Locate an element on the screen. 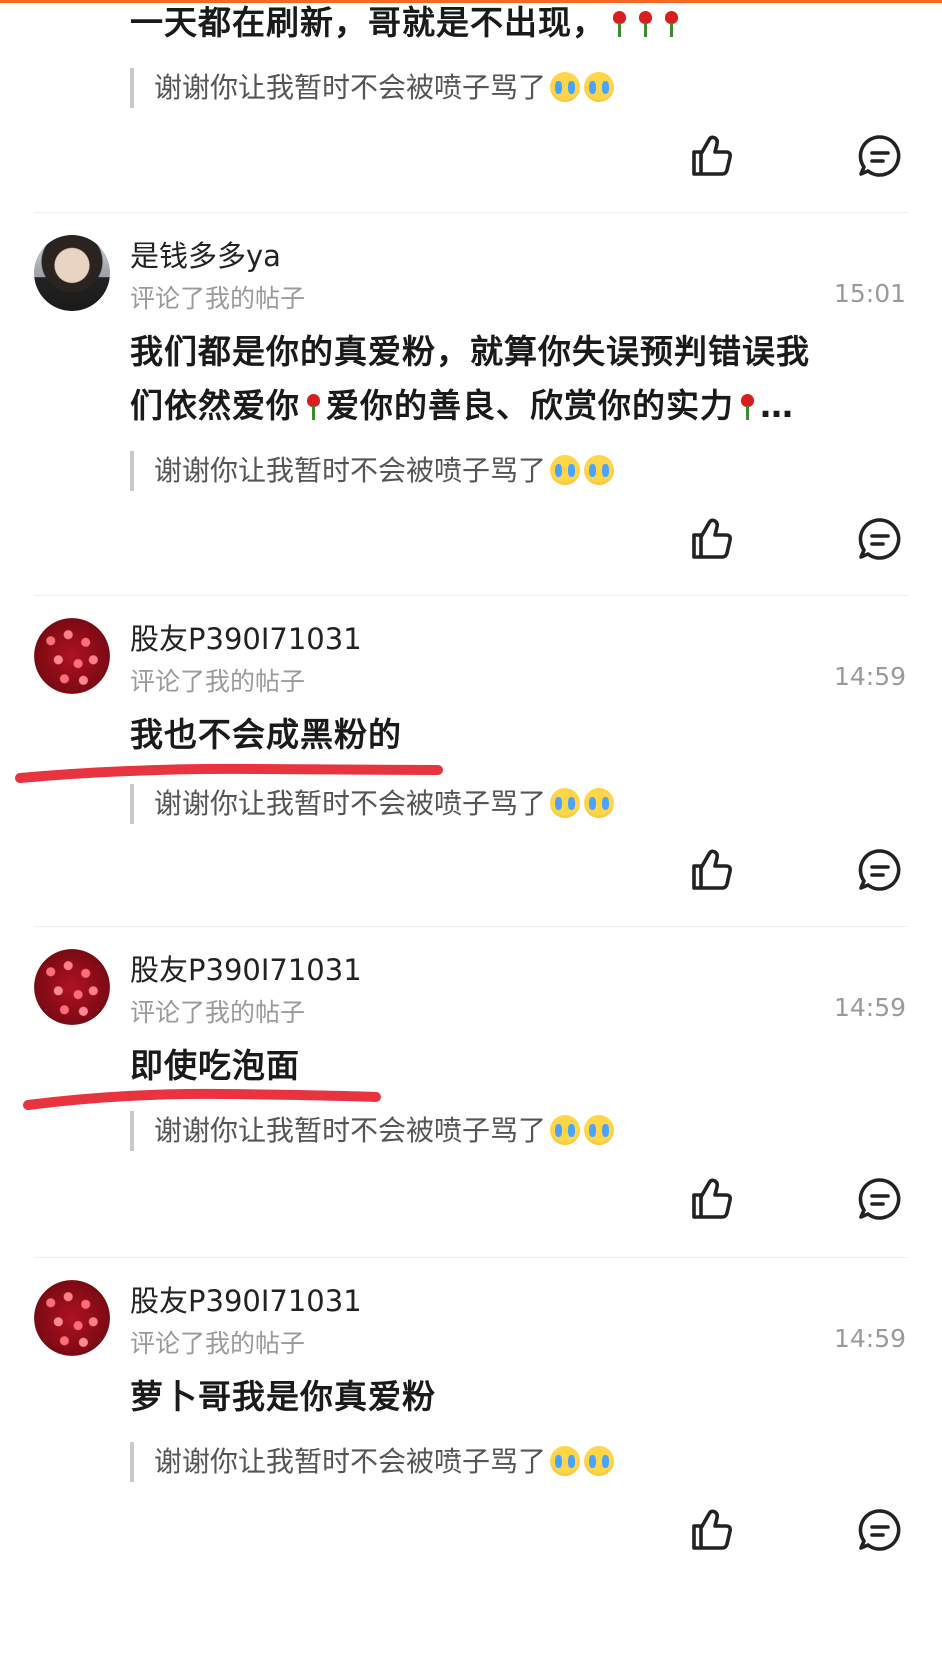  comment-content: 一天都在刷新，哥就是不出现， is located at coordinates (510, 25).